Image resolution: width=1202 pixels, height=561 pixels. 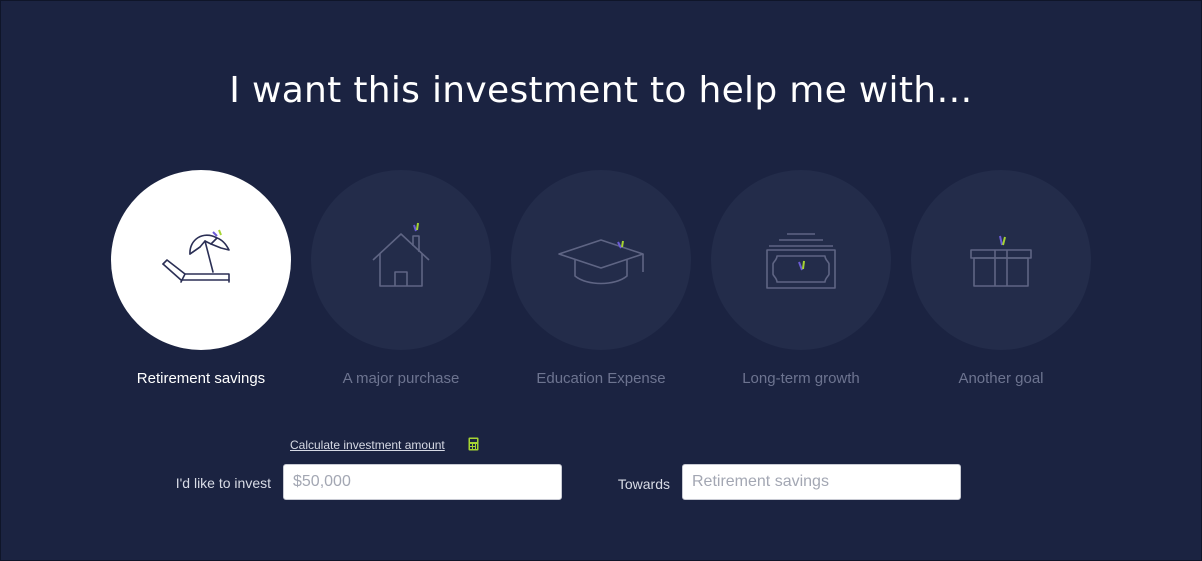 I want to click on goal-education-expense: Education Expense, so click(x=601, y=285).